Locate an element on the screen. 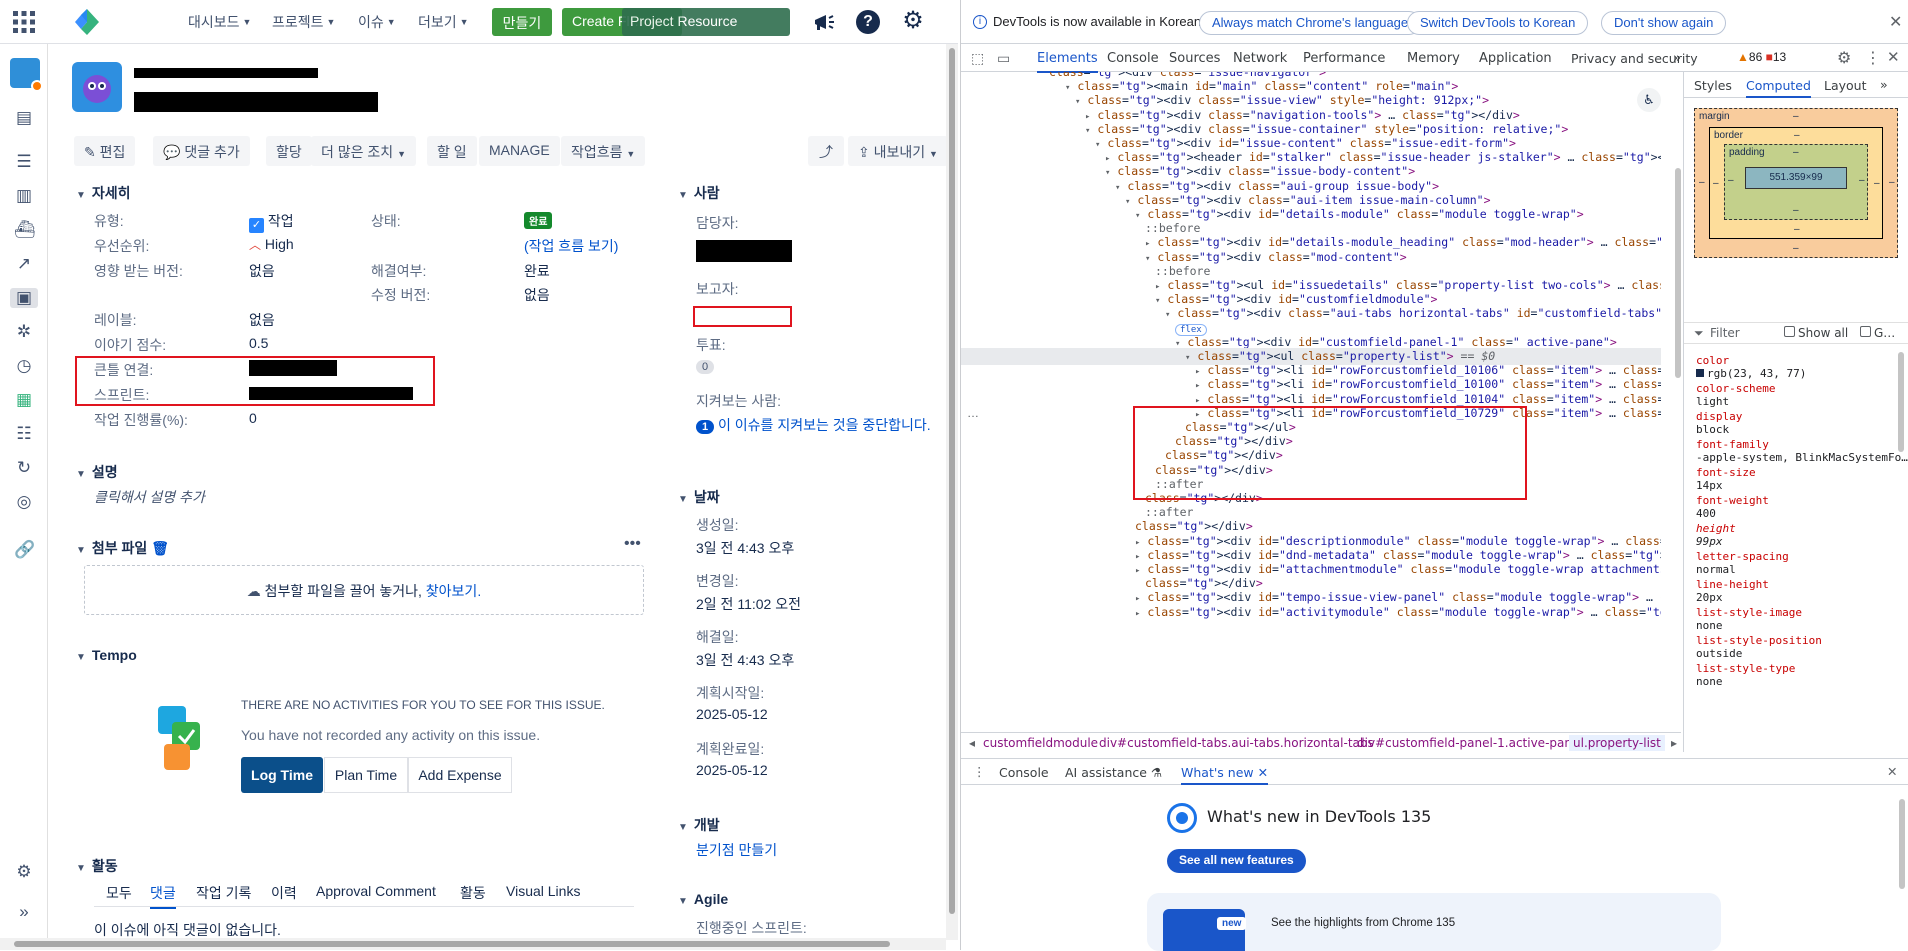 The height and width of the screenshot is (951, 1908). view-workflow-link: (작업 흐름 보기) is located at coordinates (571, 246).